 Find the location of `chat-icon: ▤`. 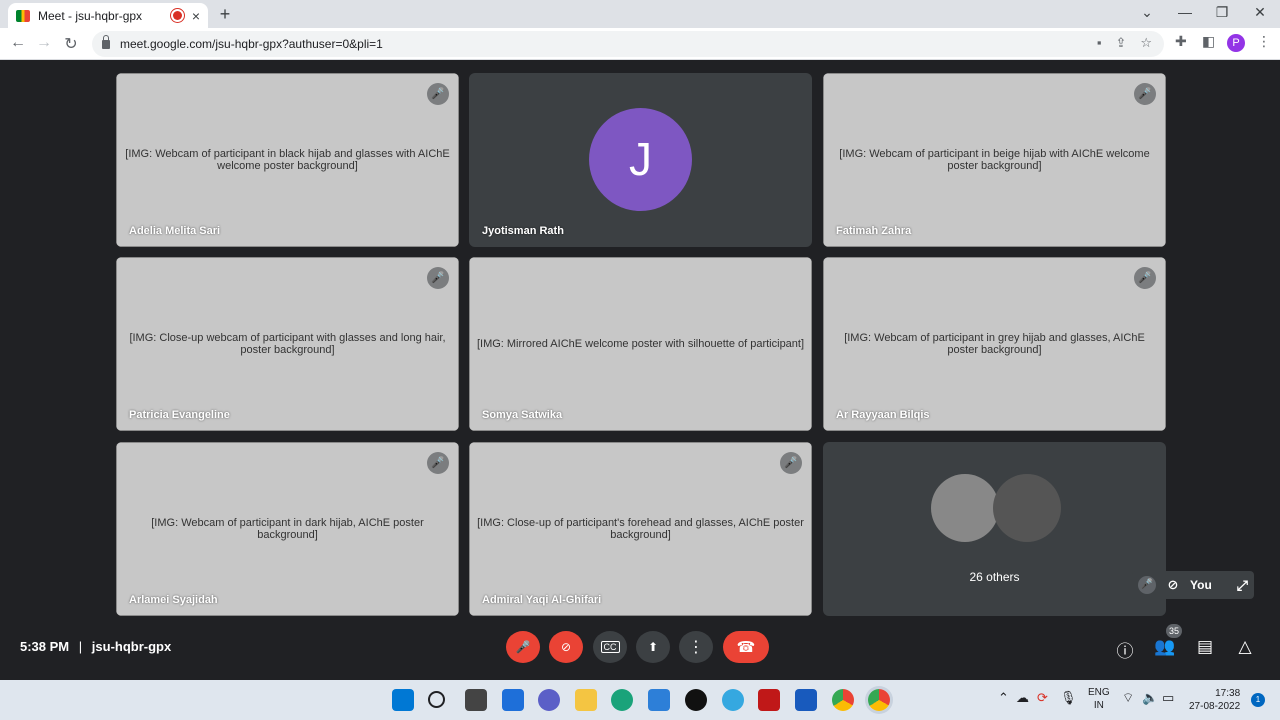

chat-icon: ▤ is located at coordinates (1205, 646).